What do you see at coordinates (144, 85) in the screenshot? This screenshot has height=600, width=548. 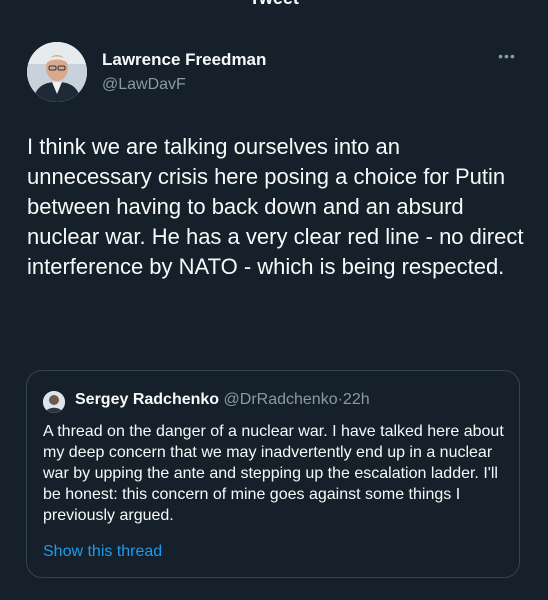 I see `author-handle: @LawDavF` at bounding box center [144, 85].